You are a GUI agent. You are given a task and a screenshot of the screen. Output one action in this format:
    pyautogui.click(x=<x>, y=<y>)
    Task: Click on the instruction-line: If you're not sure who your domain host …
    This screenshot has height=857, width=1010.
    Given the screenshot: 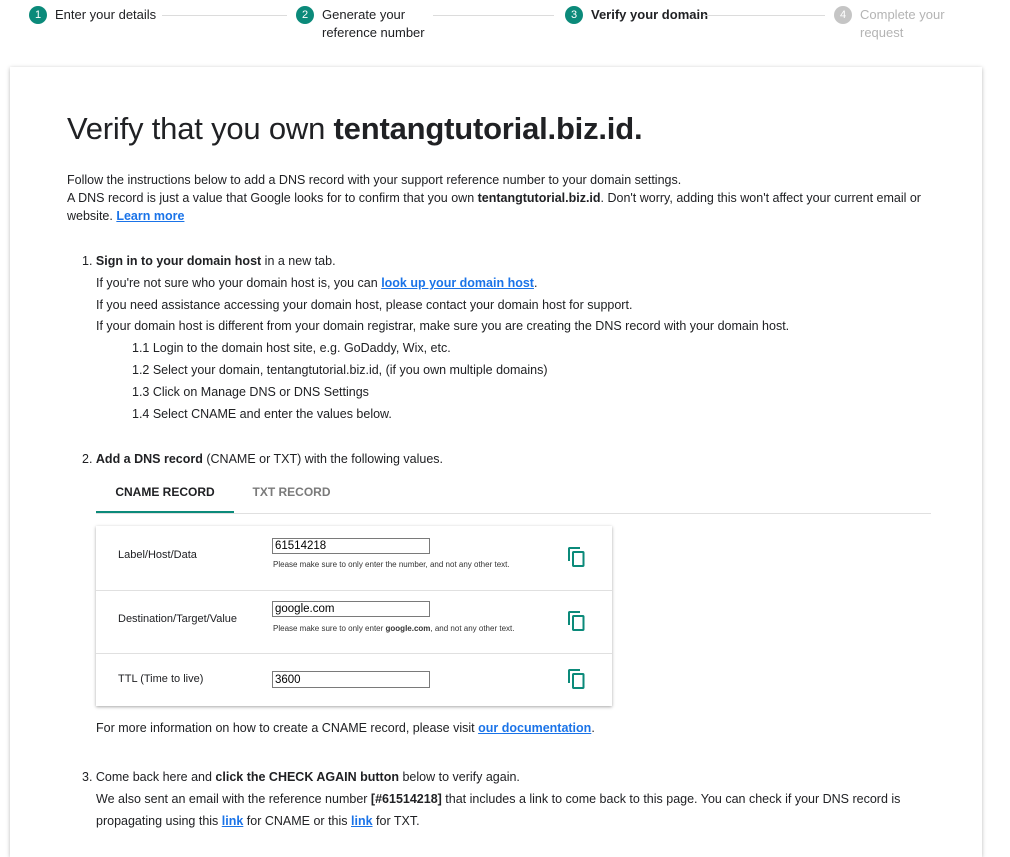 What is the action you would take?
    pyautogui.click(x=522, y=284)
    